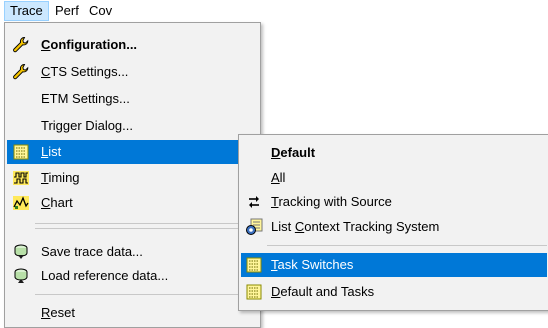 The width and height of the screenshot is (548, 328). I want to click on menubar-trace-label: Trace, so click(26, 10).